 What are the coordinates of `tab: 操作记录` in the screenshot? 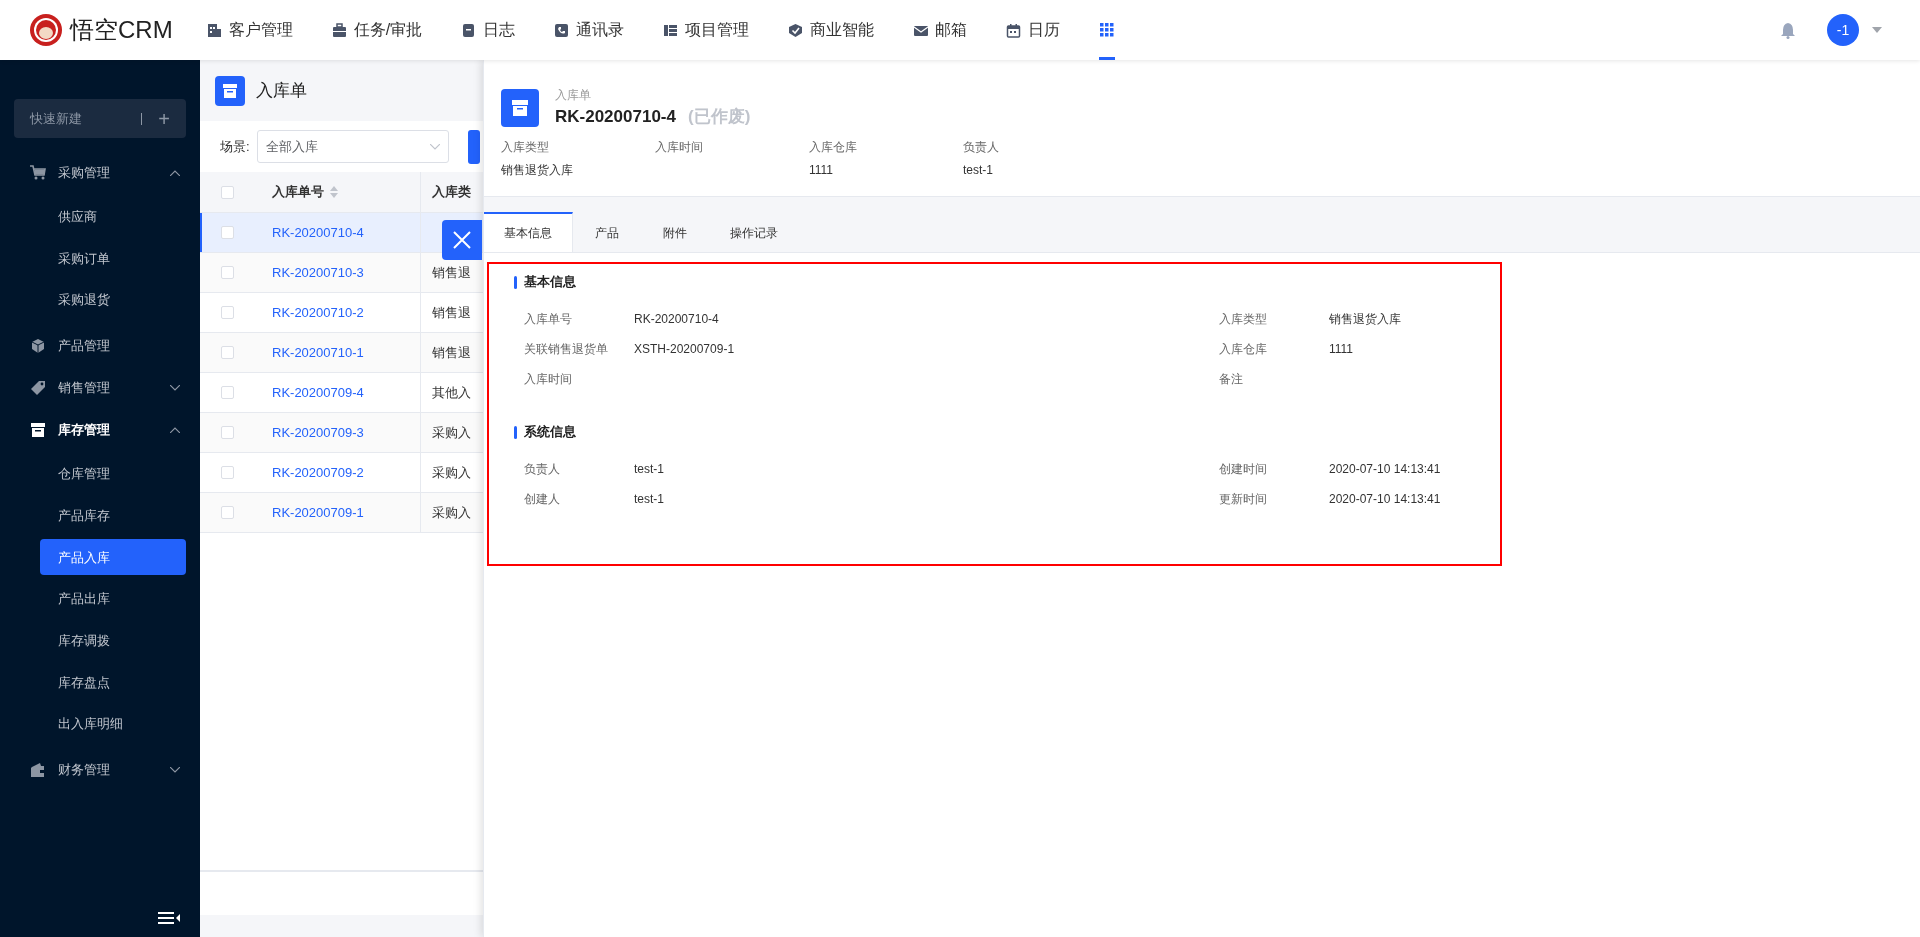 It's located at (754, 232).